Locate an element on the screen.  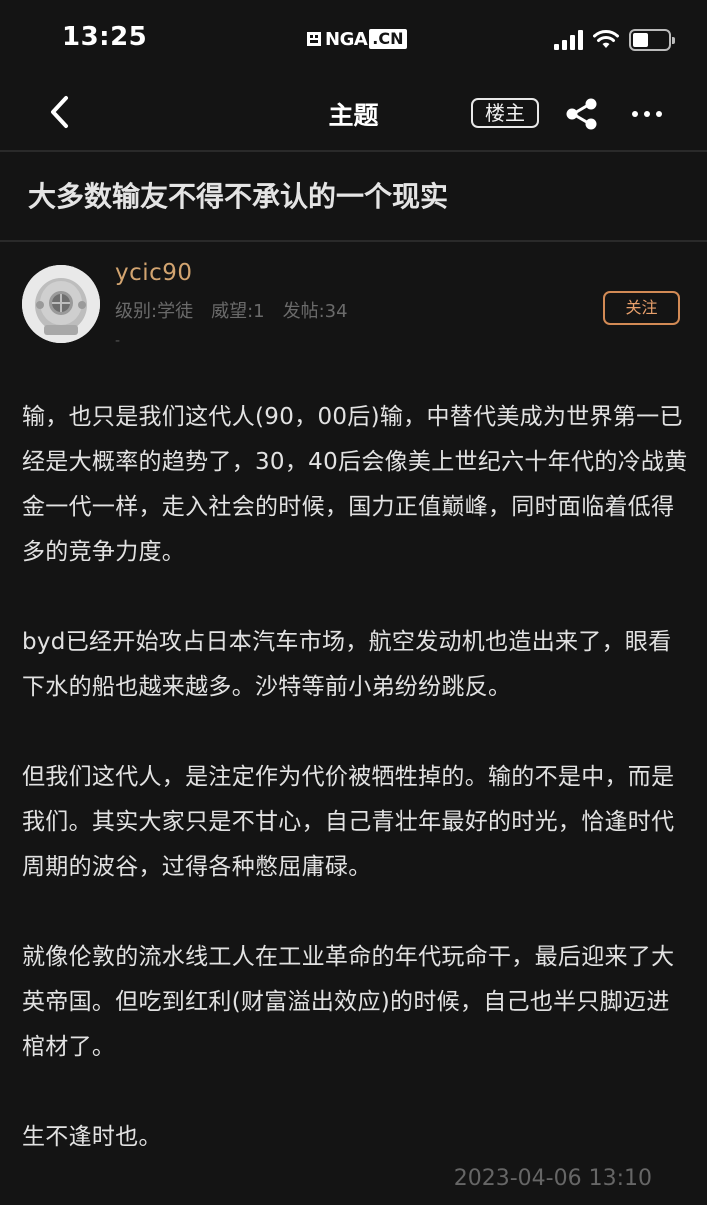
user-signature: - is located at coordinates (118, 341).